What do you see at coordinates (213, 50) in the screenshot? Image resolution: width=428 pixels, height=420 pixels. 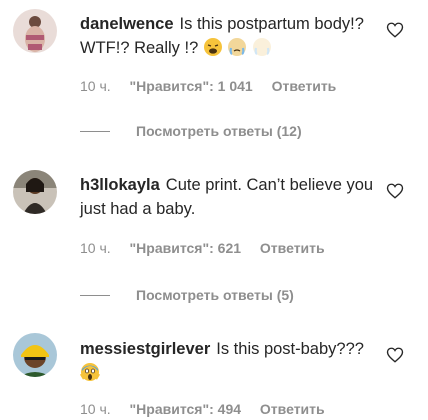 I see `weary-face-emoji` at bounding box center [213, 50].